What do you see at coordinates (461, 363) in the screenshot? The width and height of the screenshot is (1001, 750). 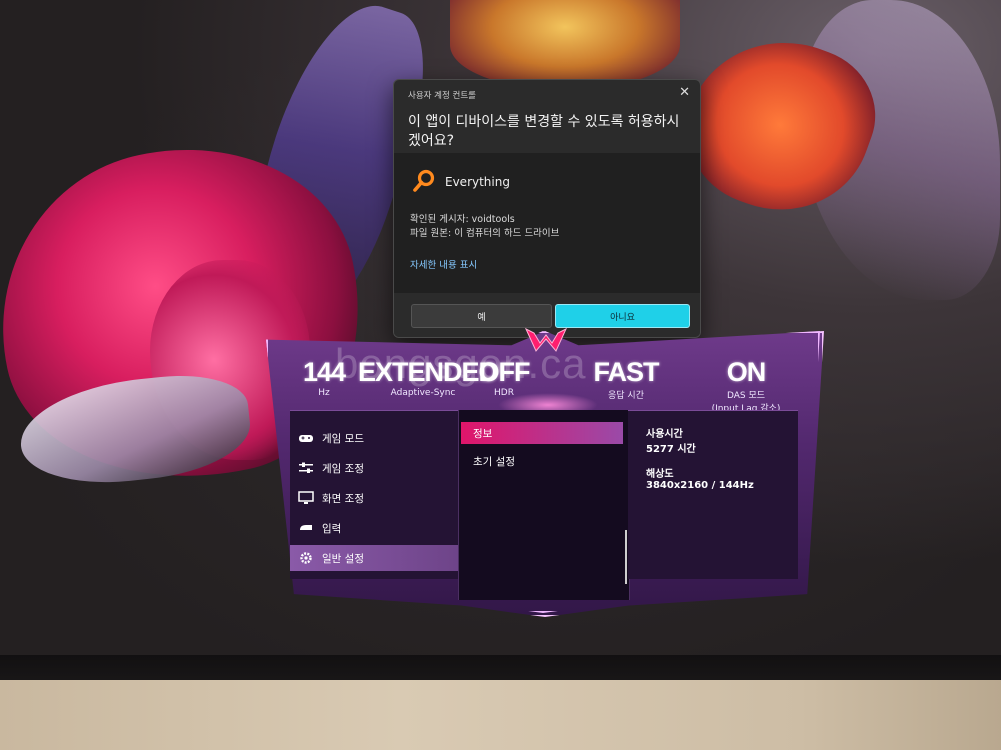 I see `watermark-text: bongsgon.ca` at bounding box center [461, 363].